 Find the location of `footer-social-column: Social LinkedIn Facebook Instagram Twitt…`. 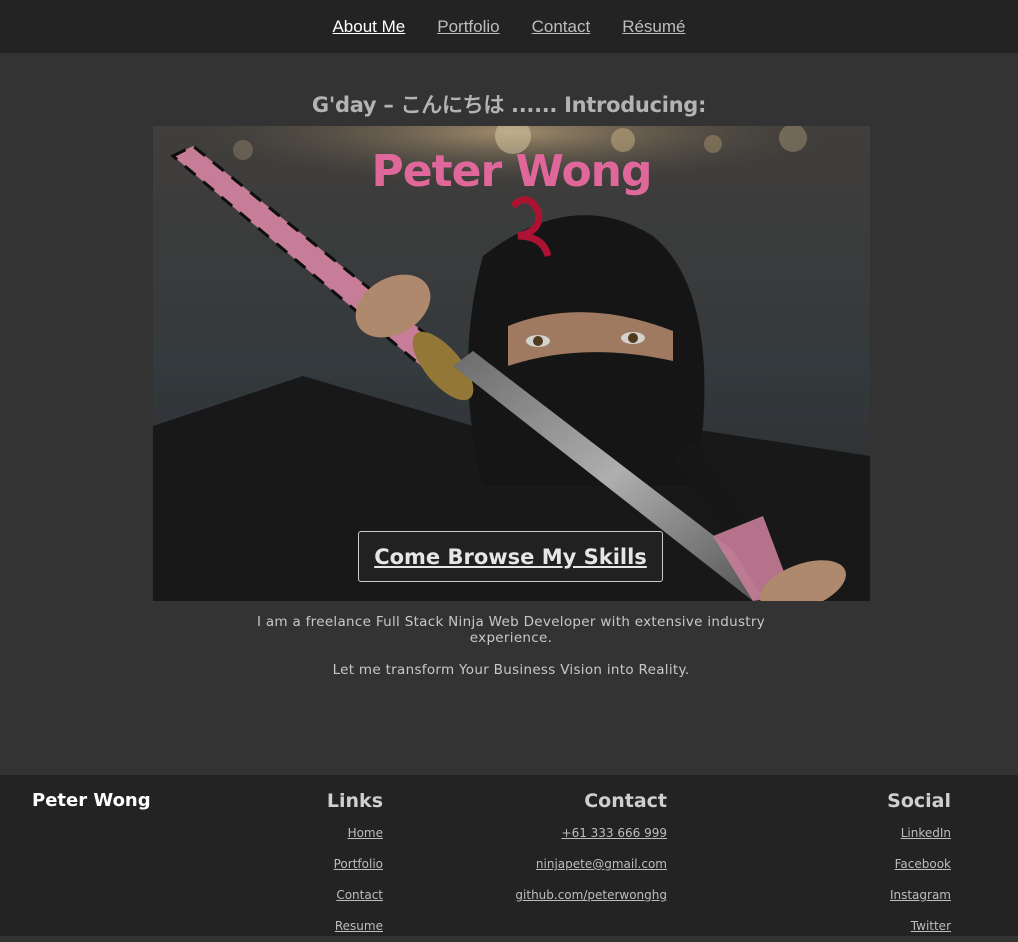

footer-social-column: Social LinkedIn Facebook Instagram Twitt… is located at coordinates (919, 866).